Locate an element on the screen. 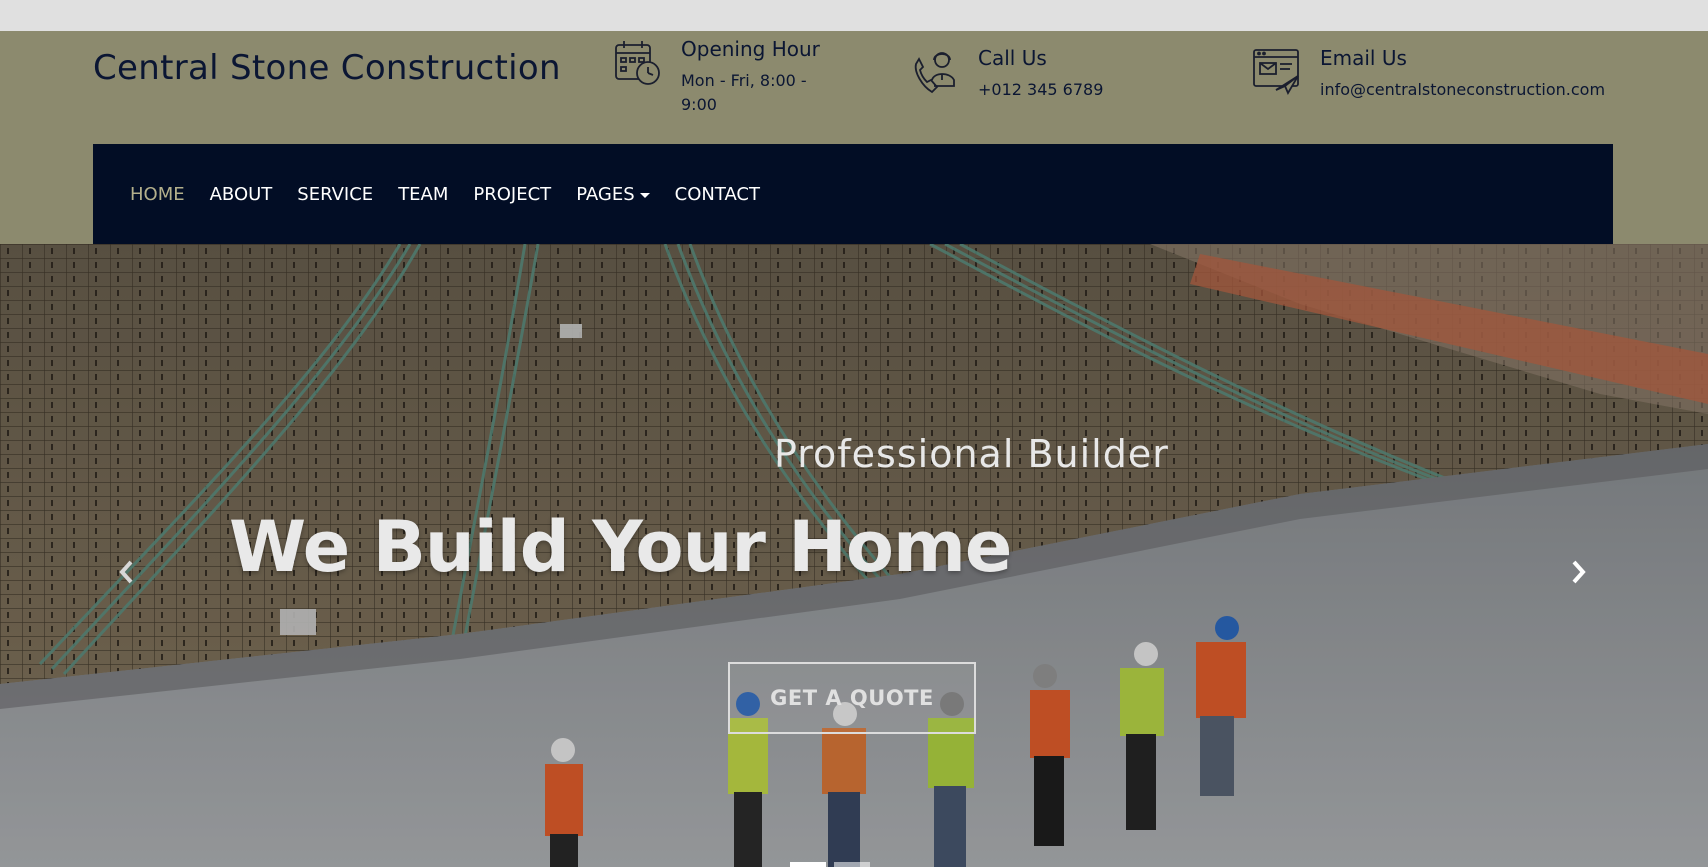  calendar-clock-icon is located at coordinates (638, 62).